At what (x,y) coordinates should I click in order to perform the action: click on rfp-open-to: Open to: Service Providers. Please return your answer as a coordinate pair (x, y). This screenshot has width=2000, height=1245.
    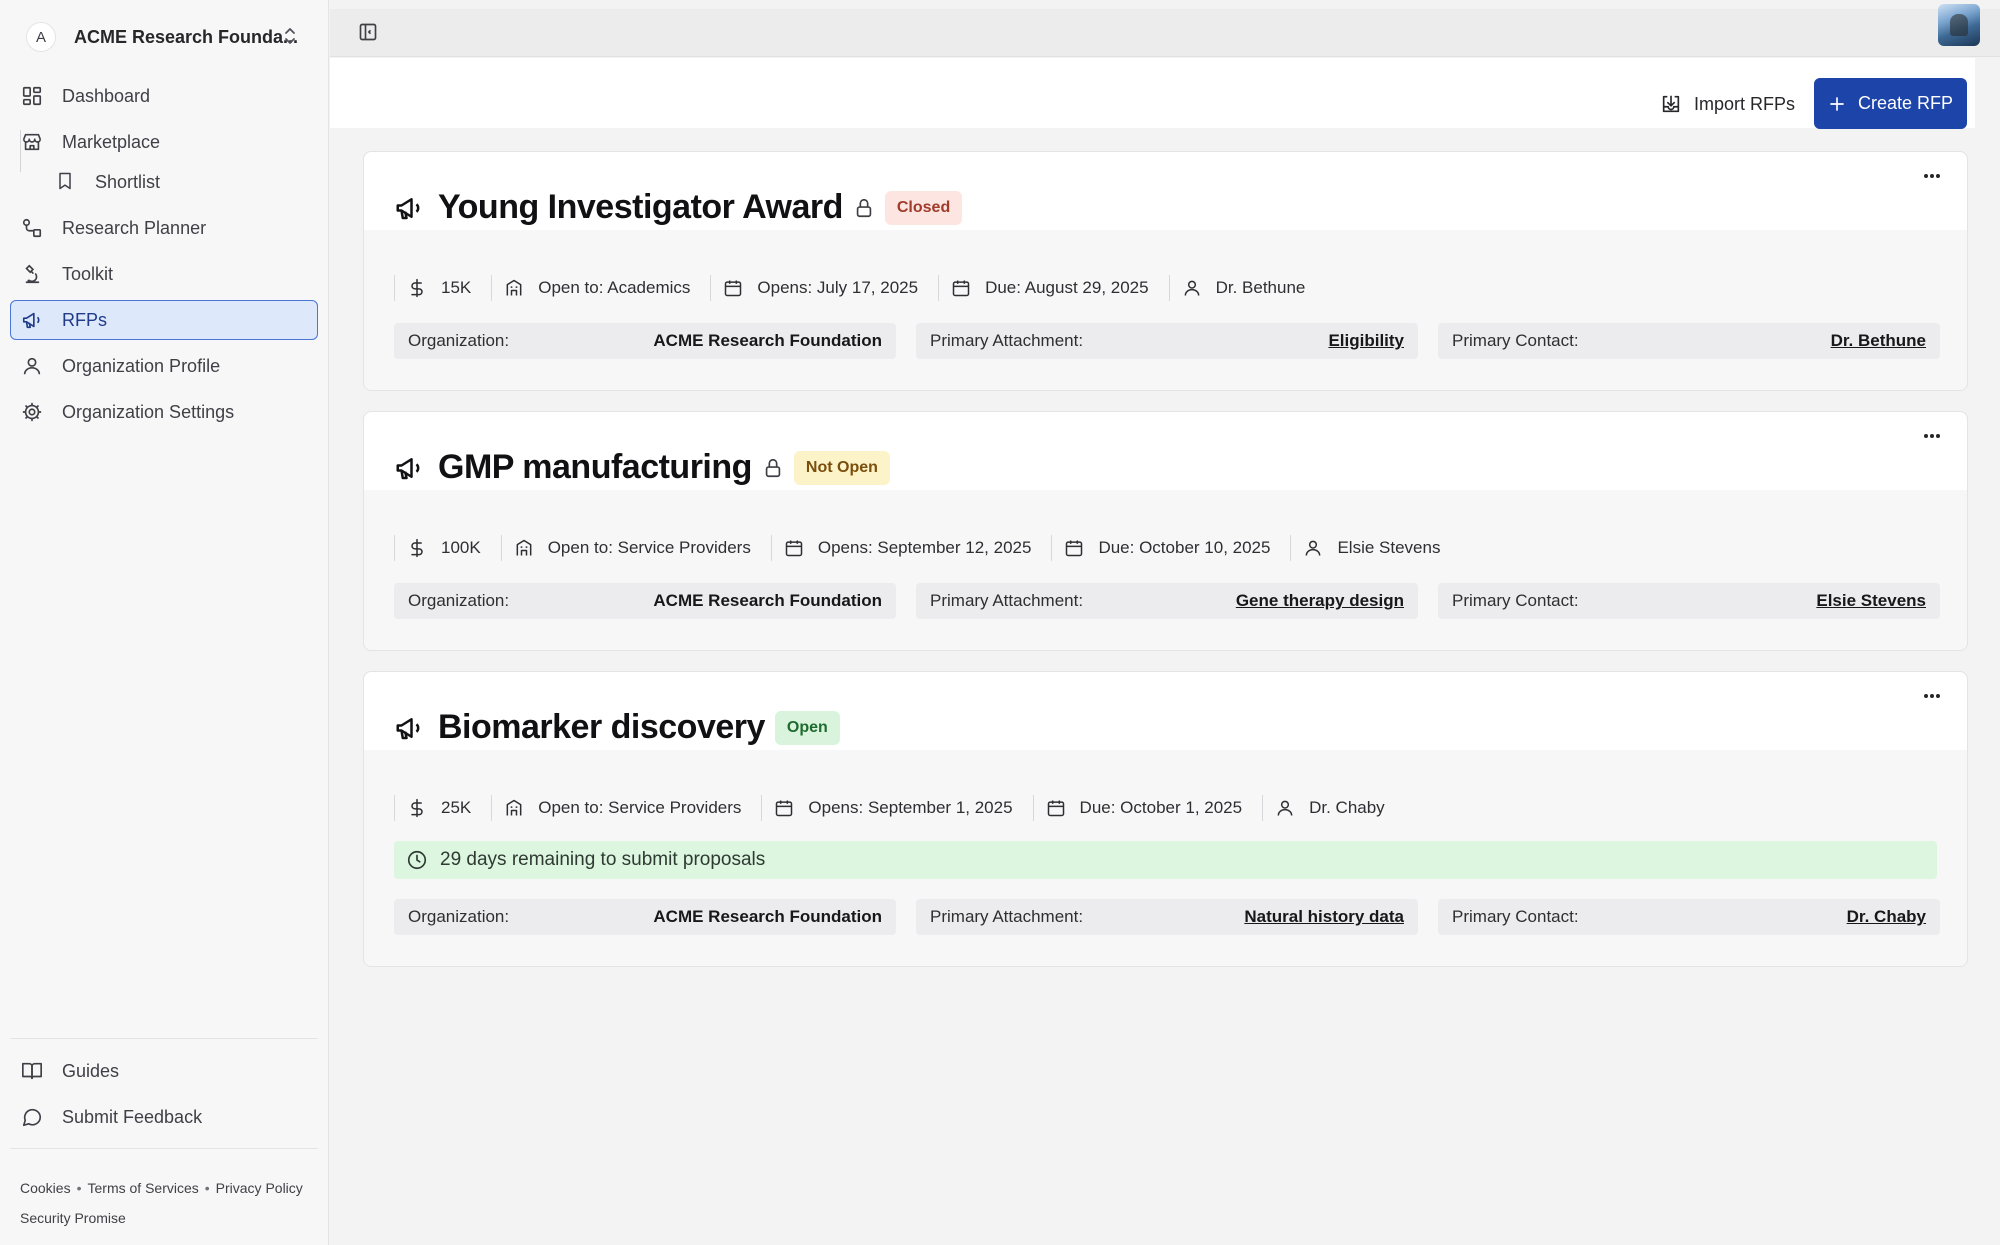
    Looking at the image, I should click on (635, 548).